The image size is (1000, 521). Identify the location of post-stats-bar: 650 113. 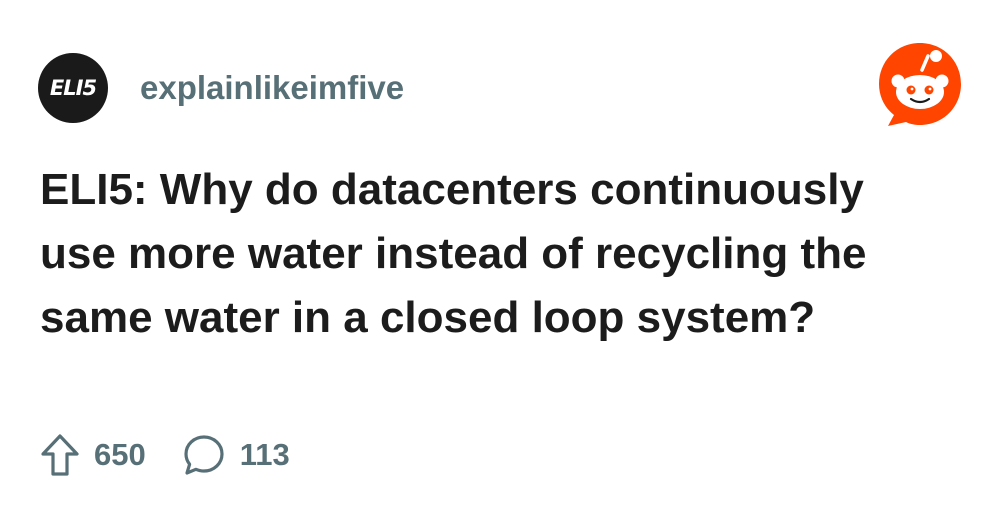
(165, 455).